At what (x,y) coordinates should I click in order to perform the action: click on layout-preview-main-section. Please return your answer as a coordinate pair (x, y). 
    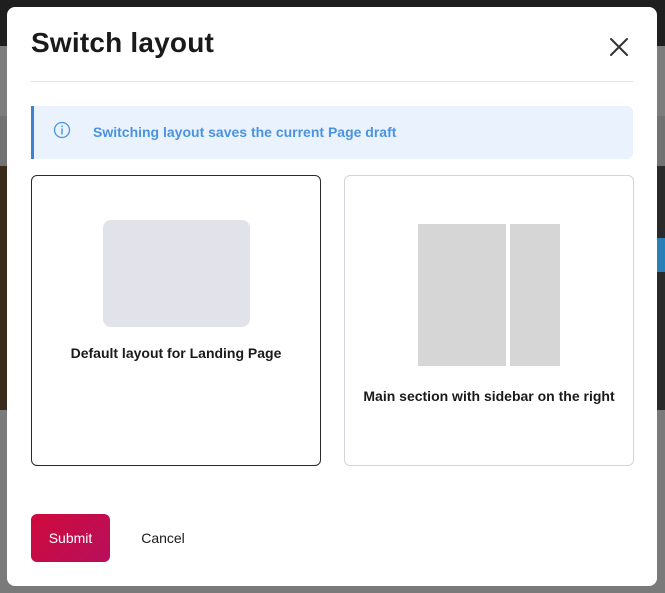
    Looking at the image, I should click on (462, 295).